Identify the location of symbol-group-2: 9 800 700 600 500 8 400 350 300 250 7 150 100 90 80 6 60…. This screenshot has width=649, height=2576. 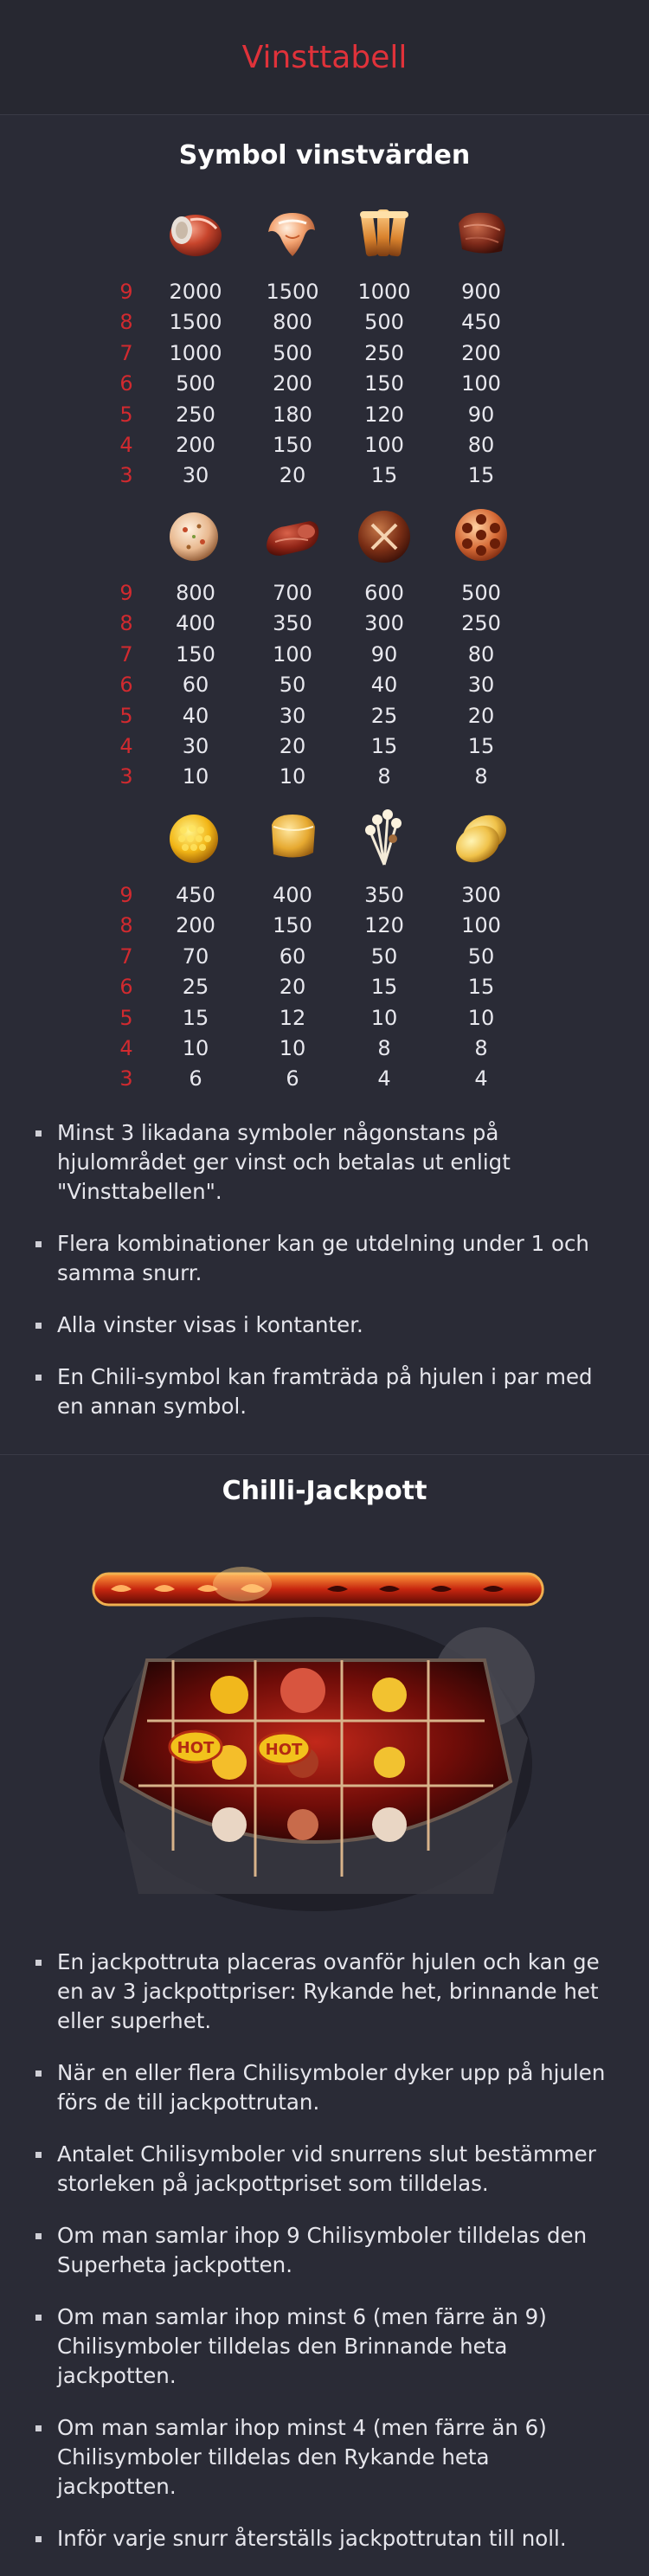
(325, 647).